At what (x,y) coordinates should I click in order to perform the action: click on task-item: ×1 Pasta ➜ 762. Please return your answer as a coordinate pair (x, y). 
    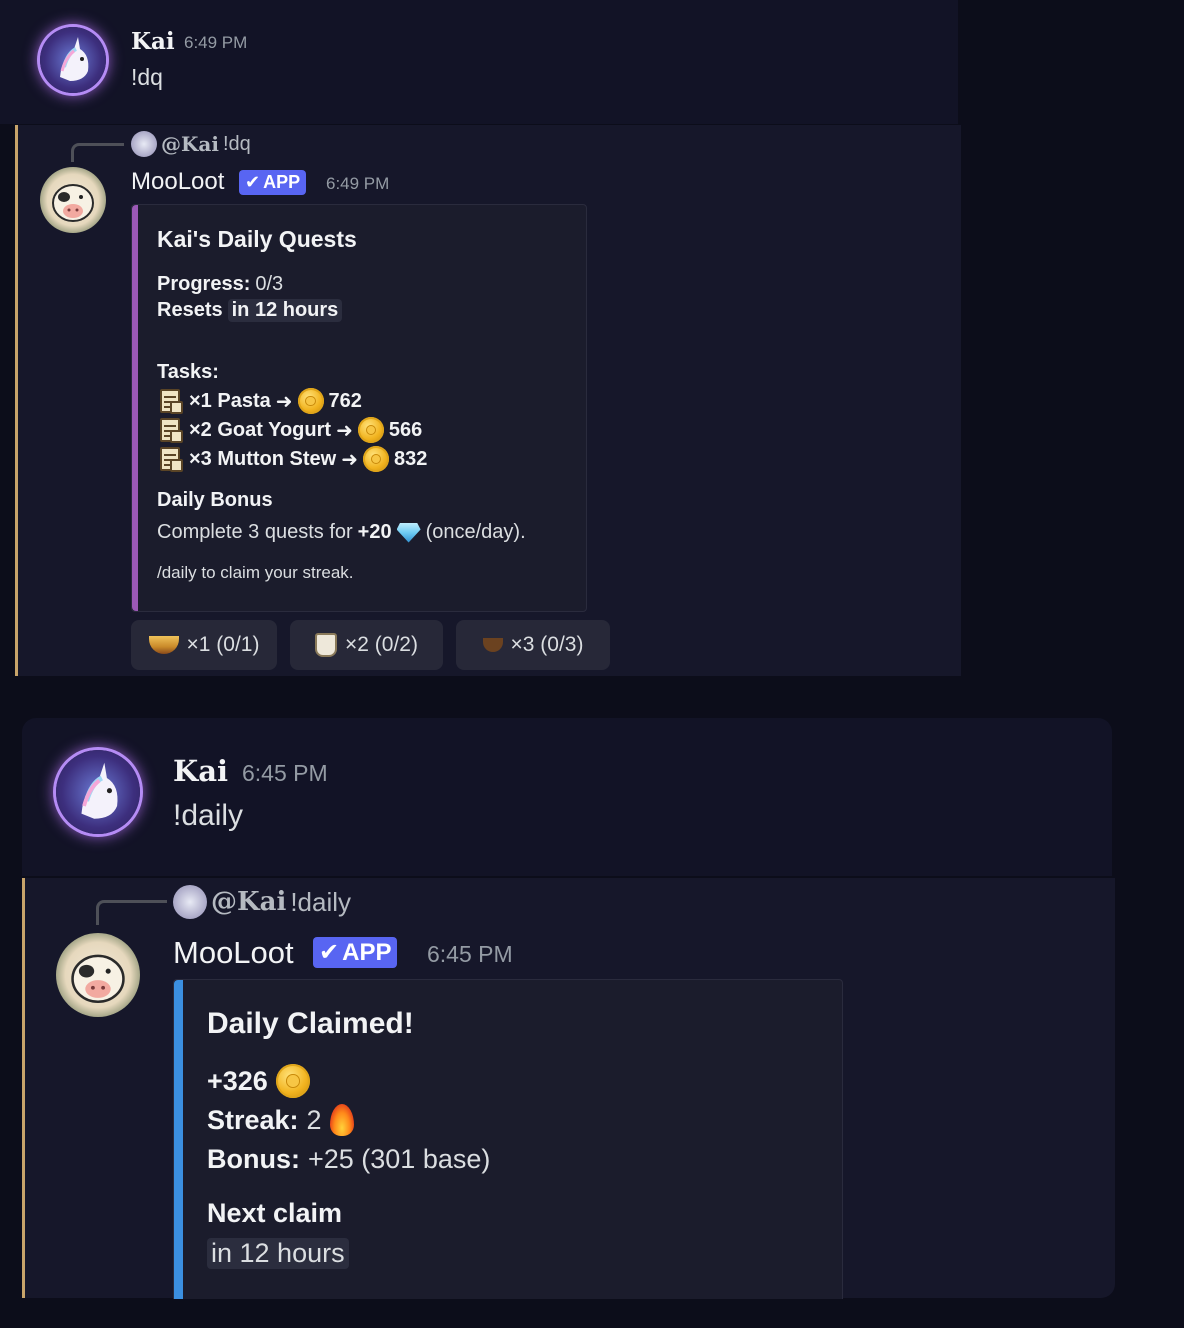
    Looking at the image, I should click on (261, 401).